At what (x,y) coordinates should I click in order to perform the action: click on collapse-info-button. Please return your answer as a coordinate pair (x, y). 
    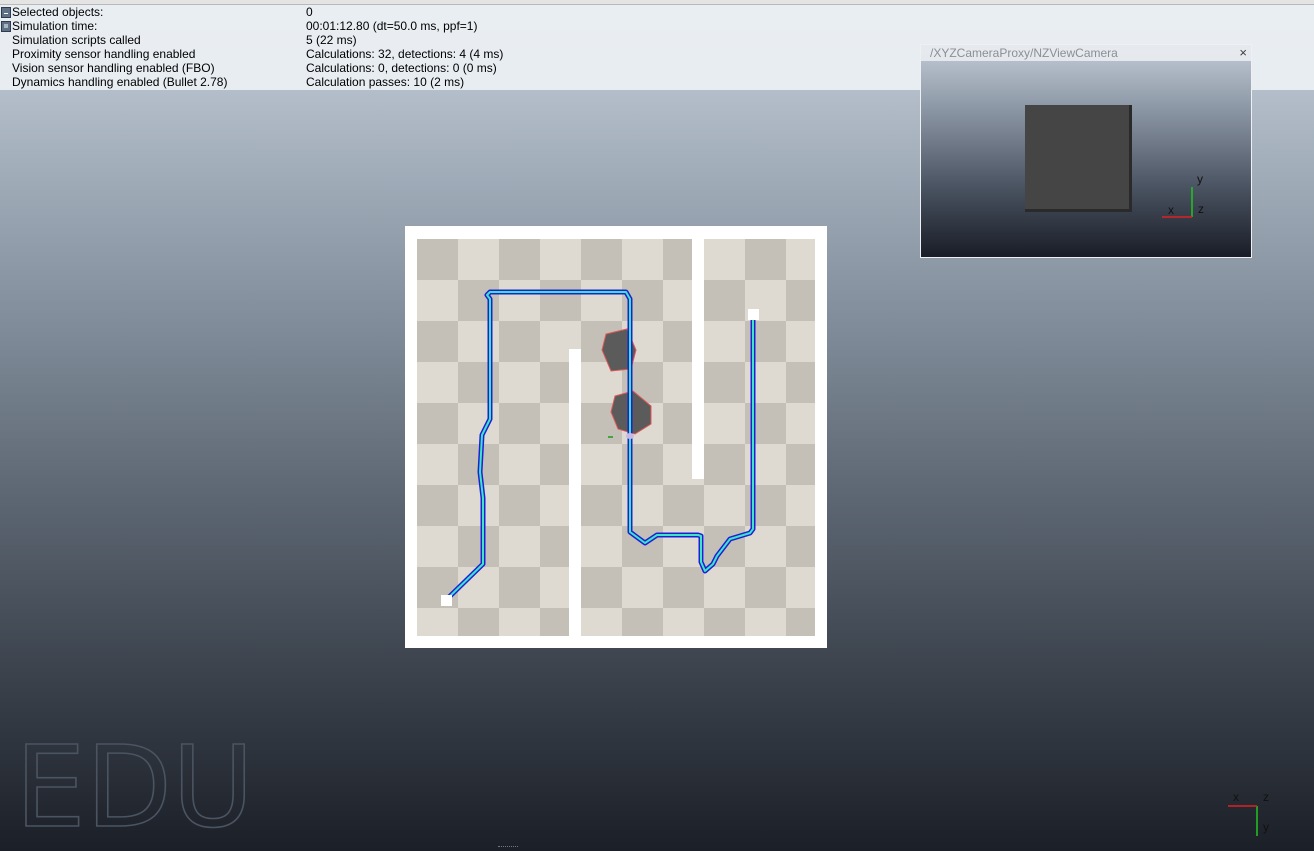
    Looking at the image, I should click on (6, 12).